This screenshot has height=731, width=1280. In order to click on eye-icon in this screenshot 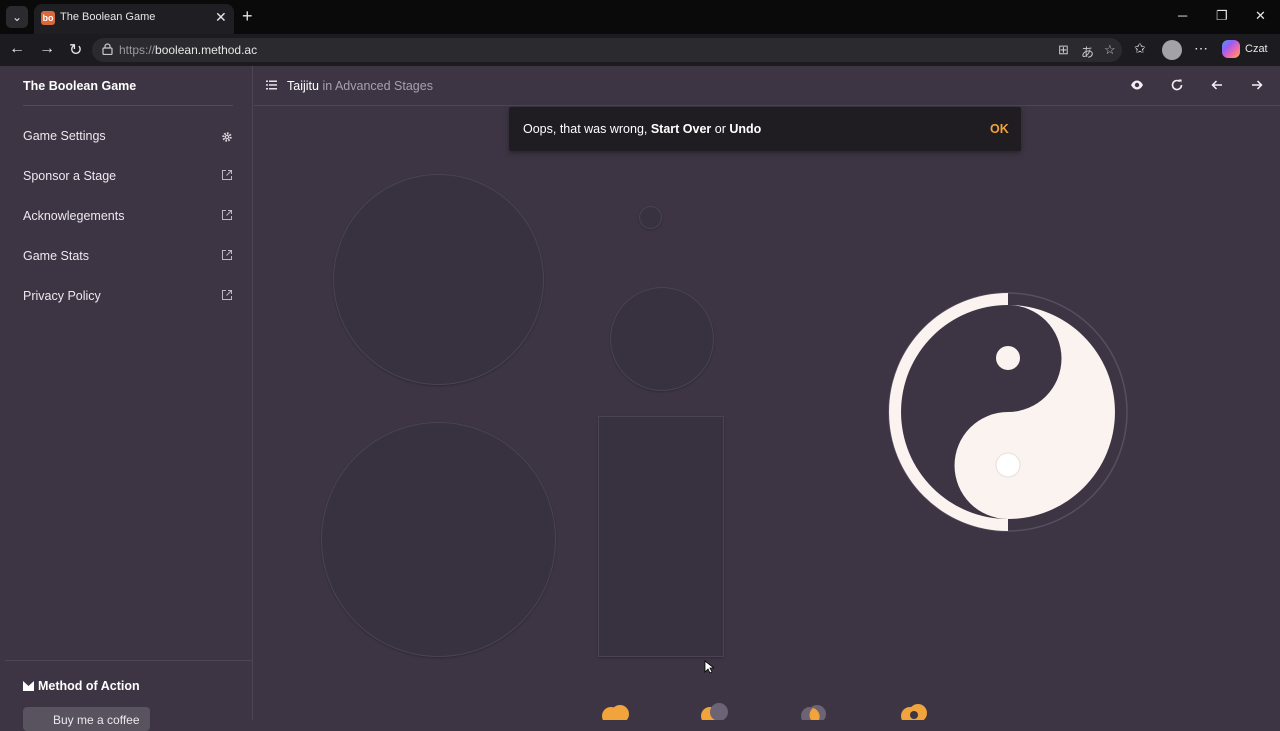, I will do `click(1137, 85)`.